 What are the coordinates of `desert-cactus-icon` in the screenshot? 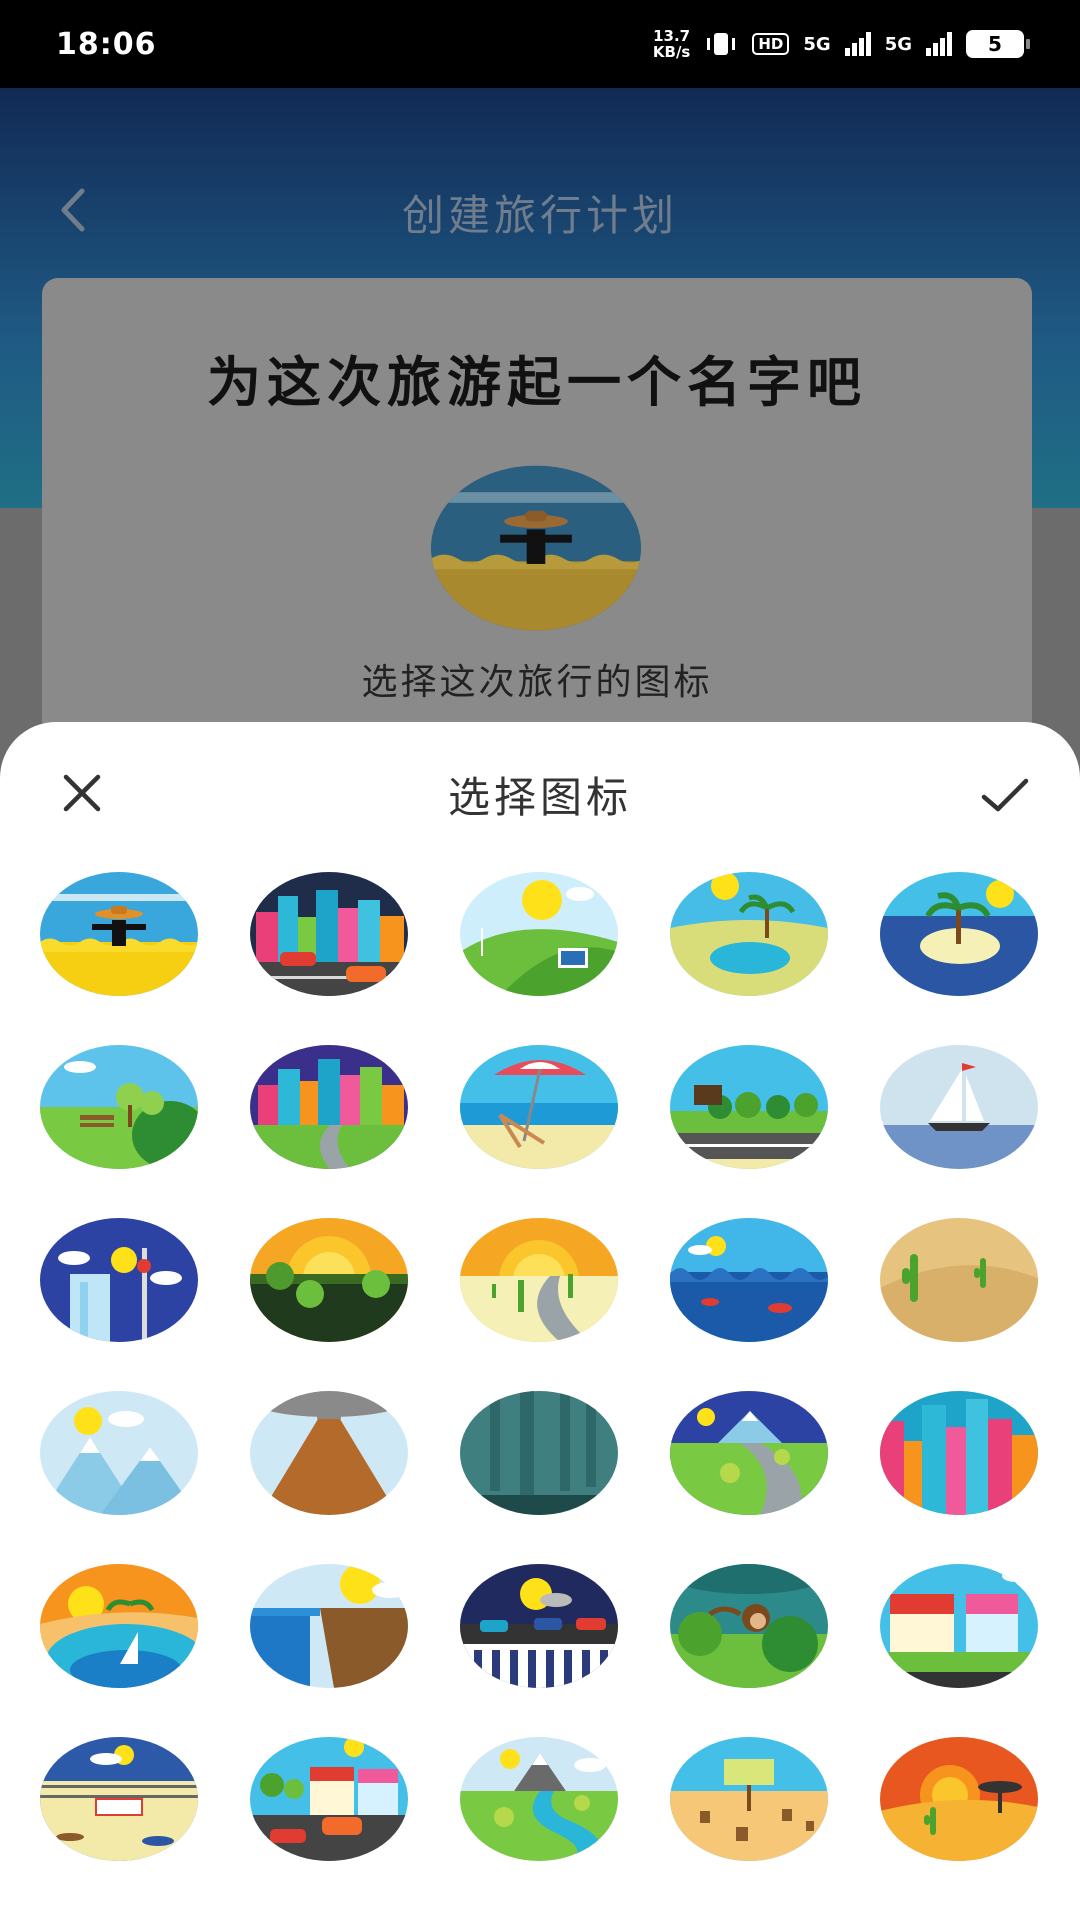 It's located at (959, 1280).